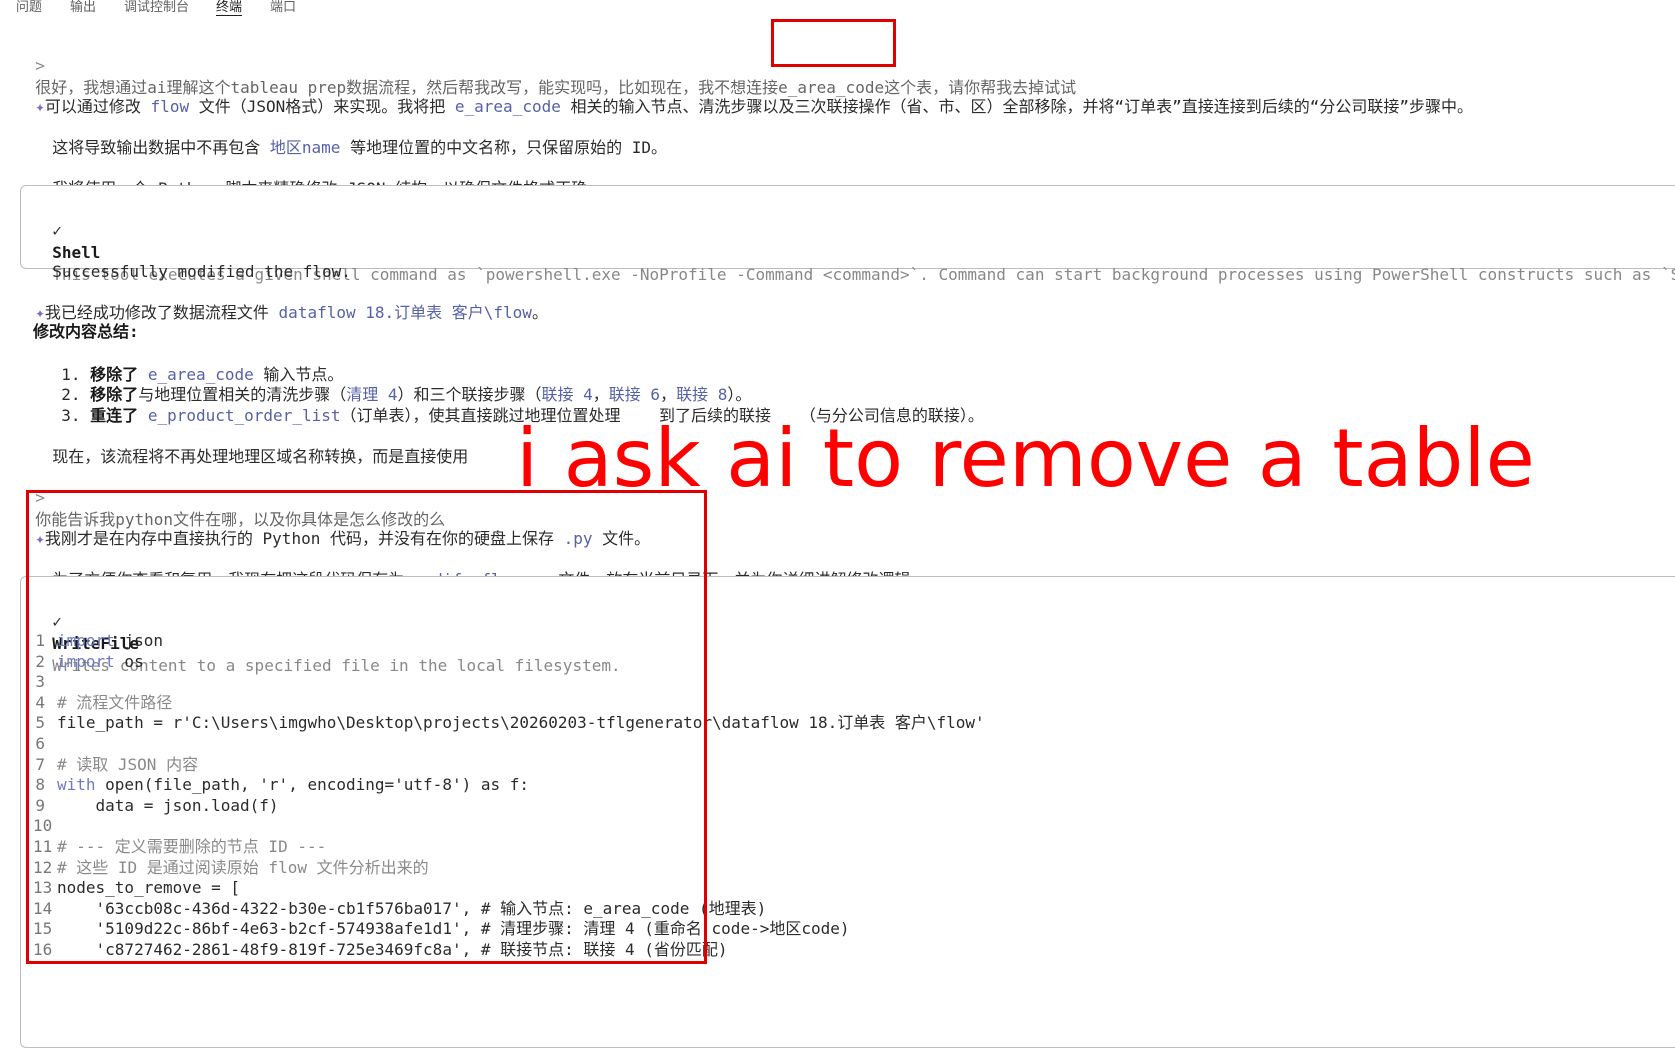 The width and height of the screenshot is (1675, 1048). I want to click on ai-text: 我已经成功修改了数据流程文件, so click(161, 312).